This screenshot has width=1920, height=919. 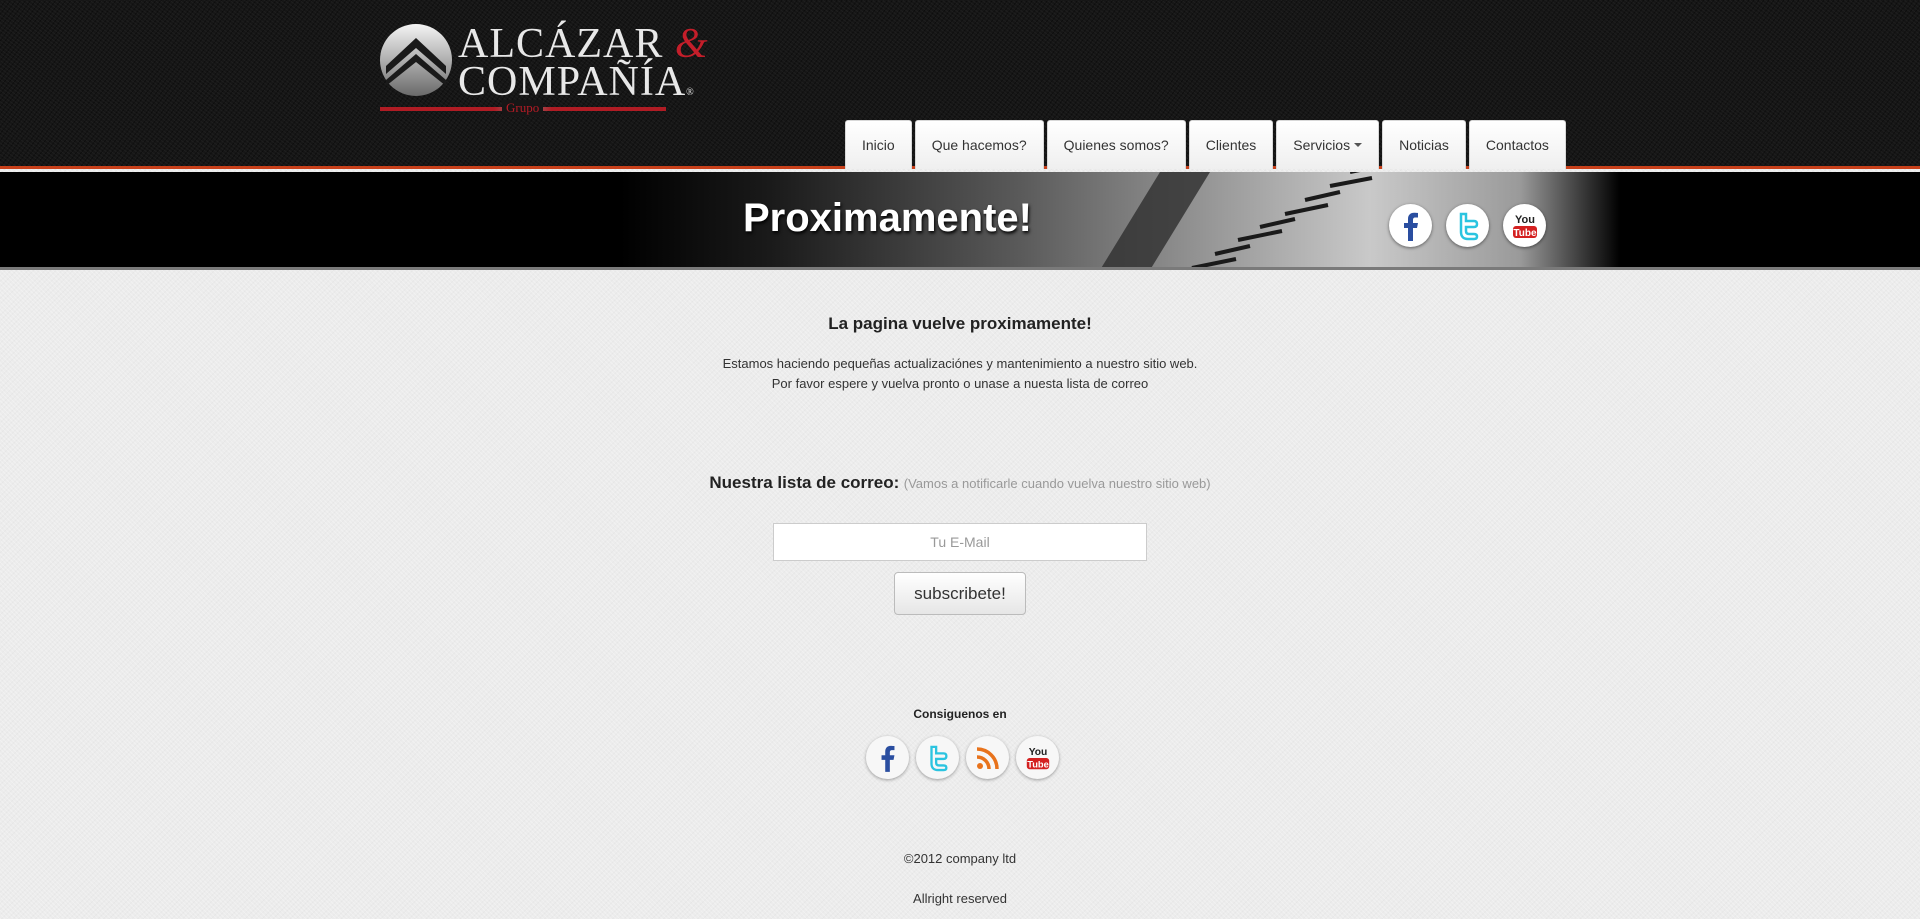 I want to click on nav-label: Quienes somos?, so click(x=1116, y=145).